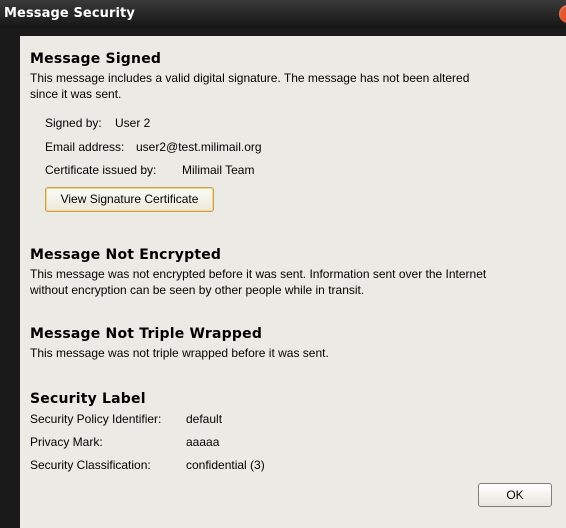 Image resolution: width=566 pixels, height=528 pixels. I want to click on issuer-value: Milimail Team, so click(218, 170).